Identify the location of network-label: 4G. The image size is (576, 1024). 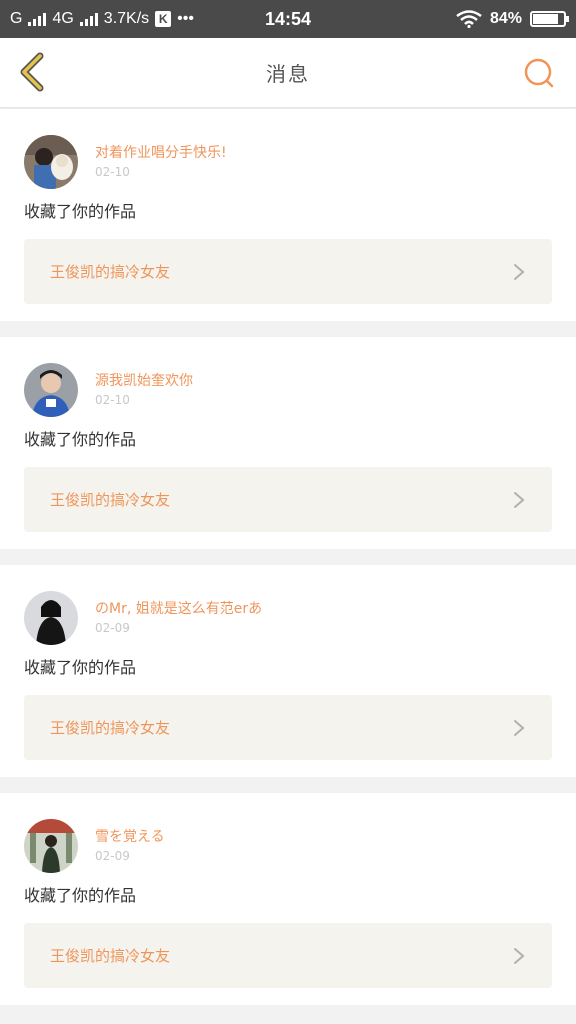
(63, 18).